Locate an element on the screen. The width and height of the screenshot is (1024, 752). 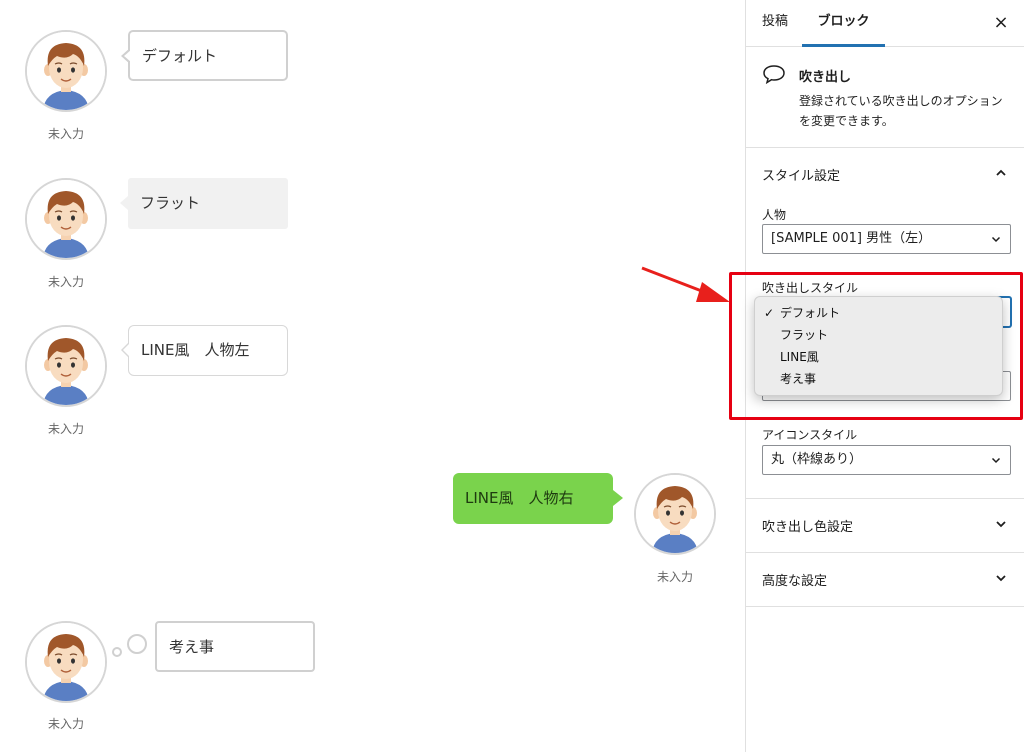
speech-bubble-icon is located at coordinates (774, 74).